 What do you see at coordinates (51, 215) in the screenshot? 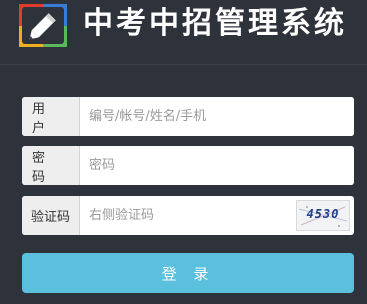
I see `captcha-label: 验证码` at bounding box center [51, 215].